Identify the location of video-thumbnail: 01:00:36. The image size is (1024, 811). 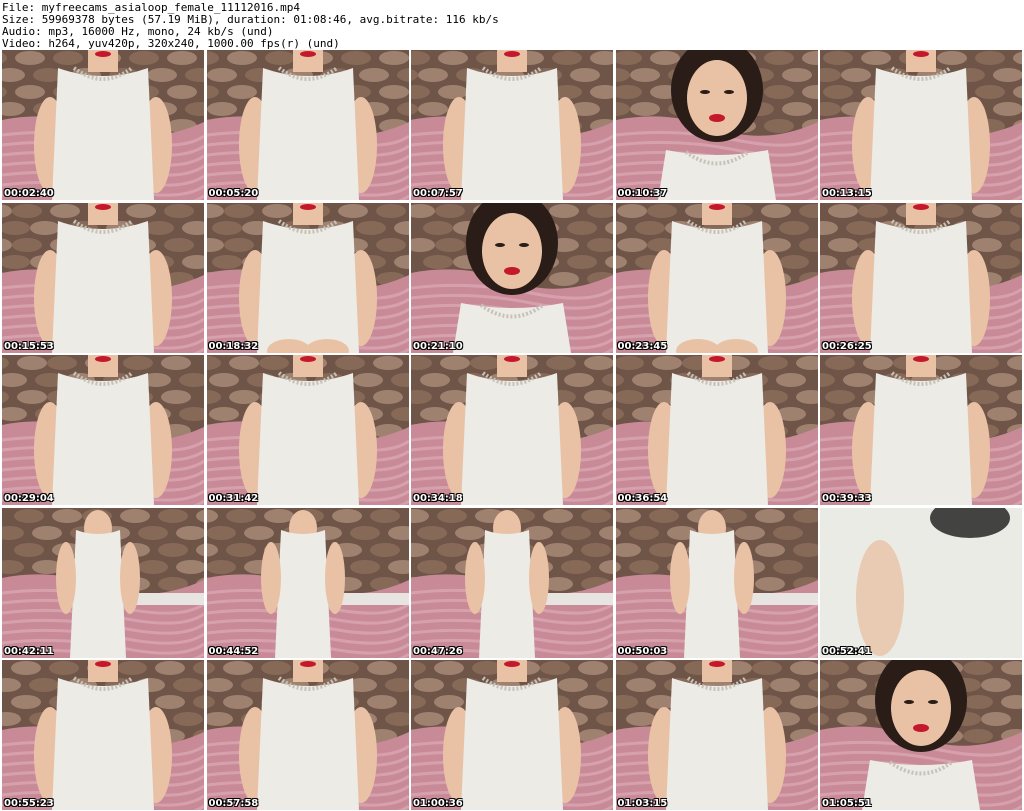
(512, 735).